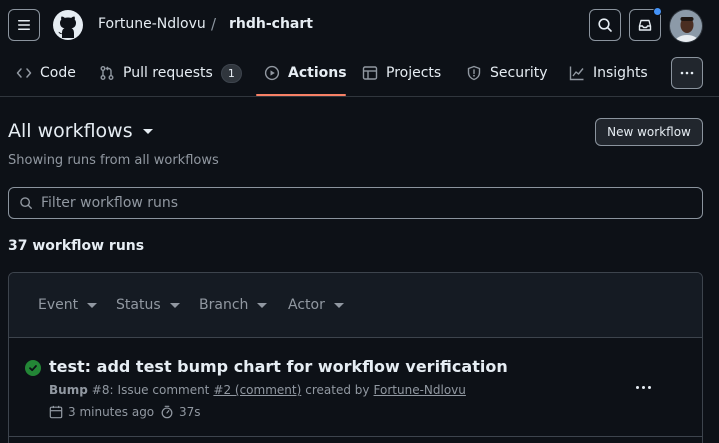  What do you see at coordinates (56, 412) in the screenshot?
I see `calendar-icon` at bounding box center [56, 412].